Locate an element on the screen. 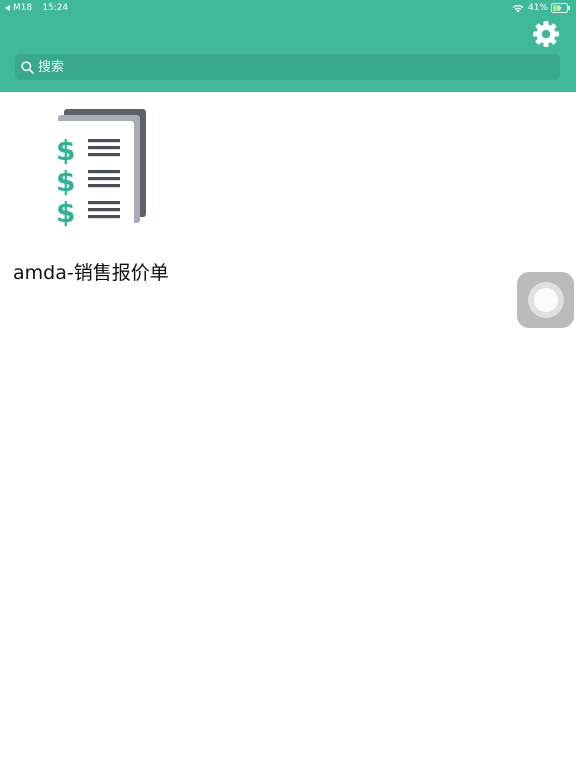  app-label: amda-销售报价单 is located at coordinates (91, 273).